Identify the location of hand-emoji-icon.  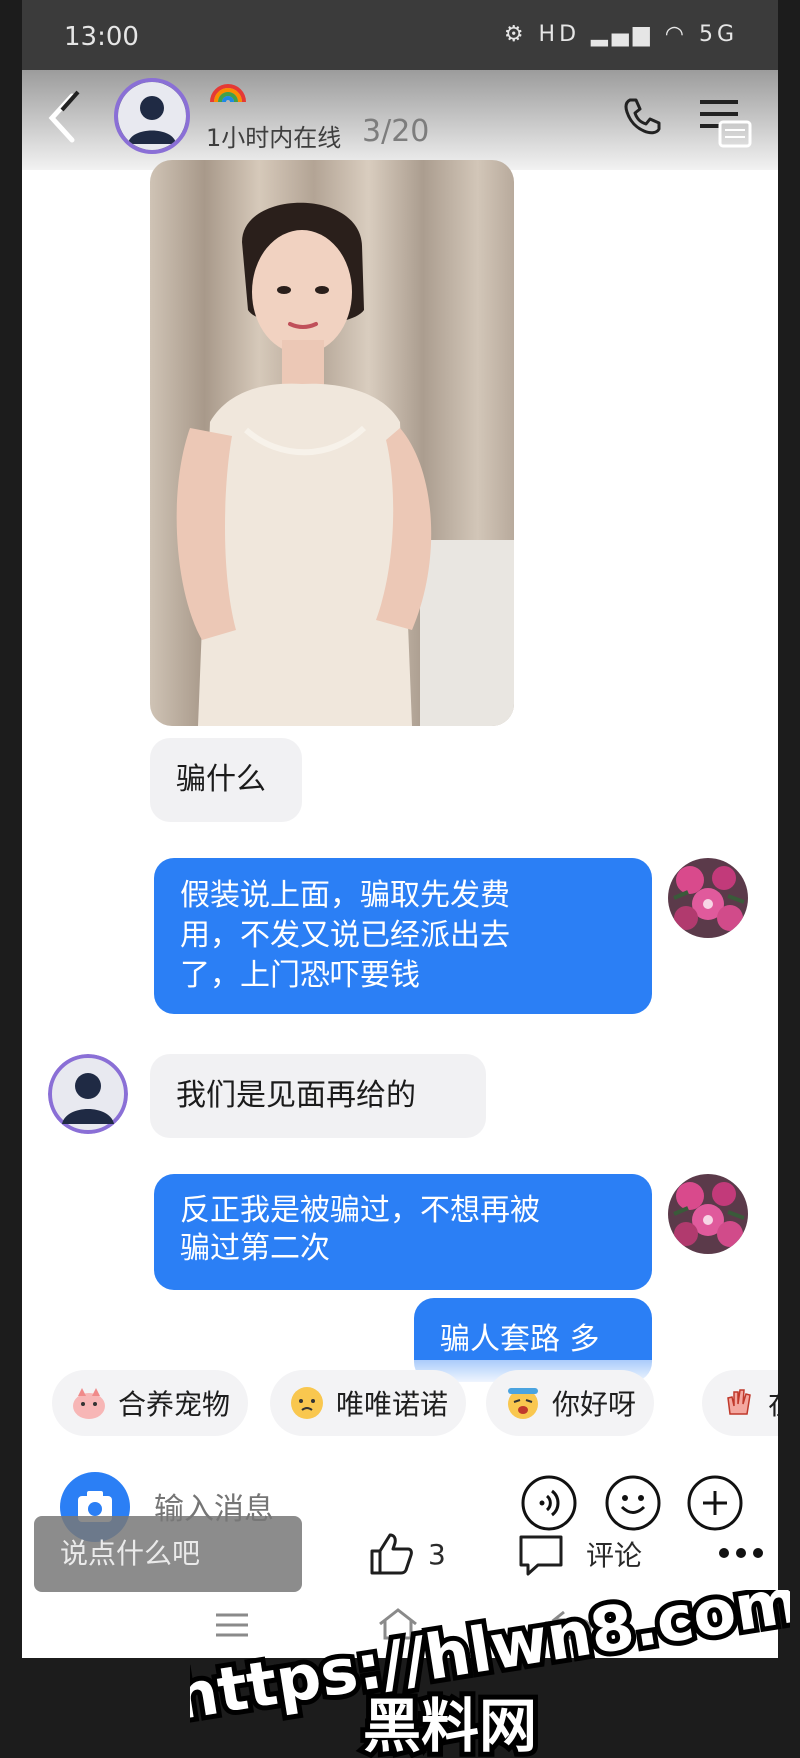
(739, 1402).